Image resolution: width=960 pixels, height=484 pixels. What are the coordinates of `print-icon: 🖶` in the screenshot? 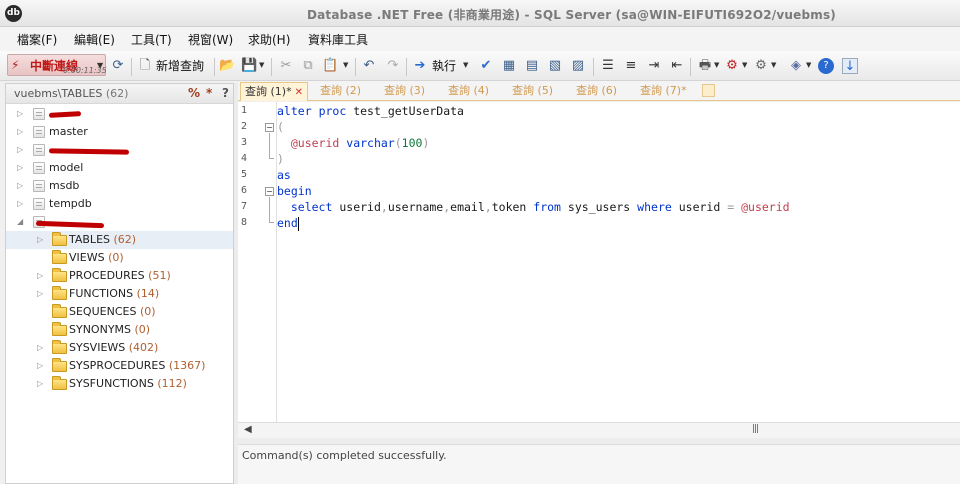 It's located at (705, 66).